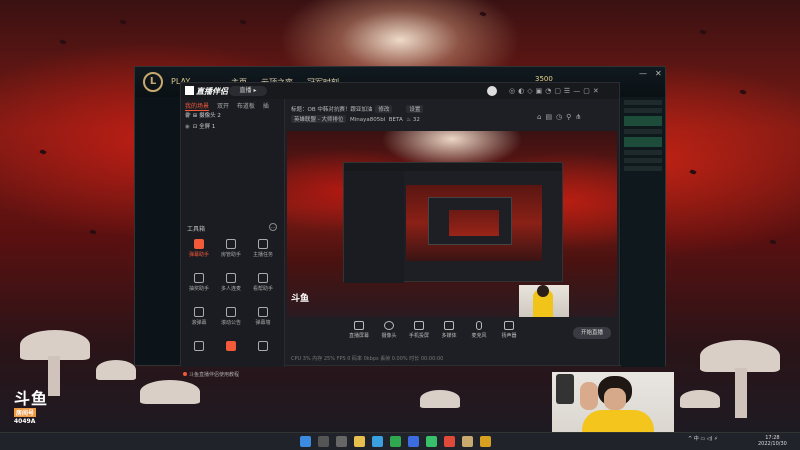  I want to click on monitor-icon, so click(359, 325).